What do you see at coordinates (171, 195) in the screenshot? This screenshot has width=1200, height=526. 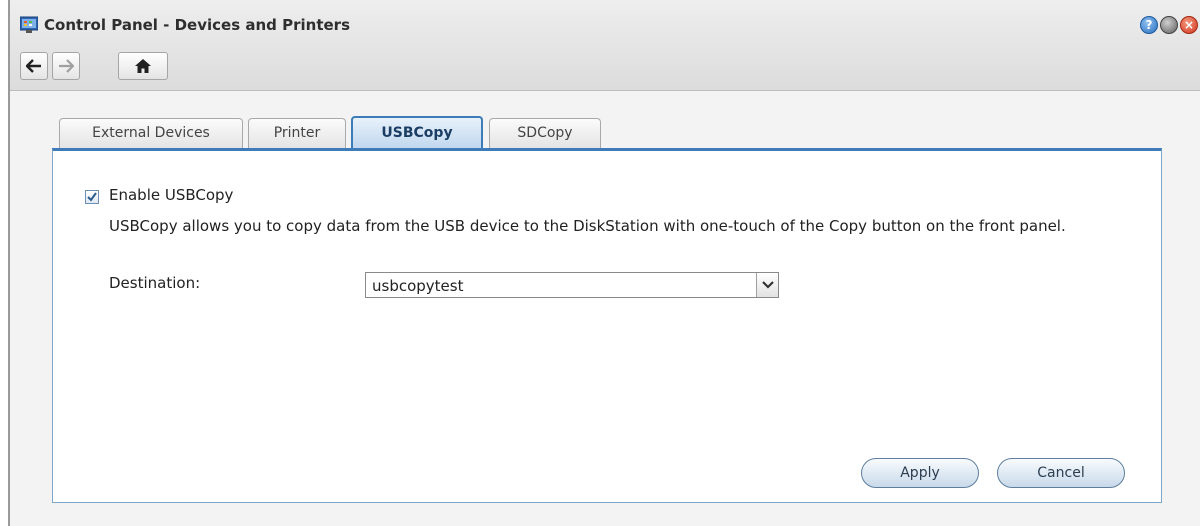 I see `enable-usbcopy-label: Enable USBCopy` at bounding box center [171, 195].